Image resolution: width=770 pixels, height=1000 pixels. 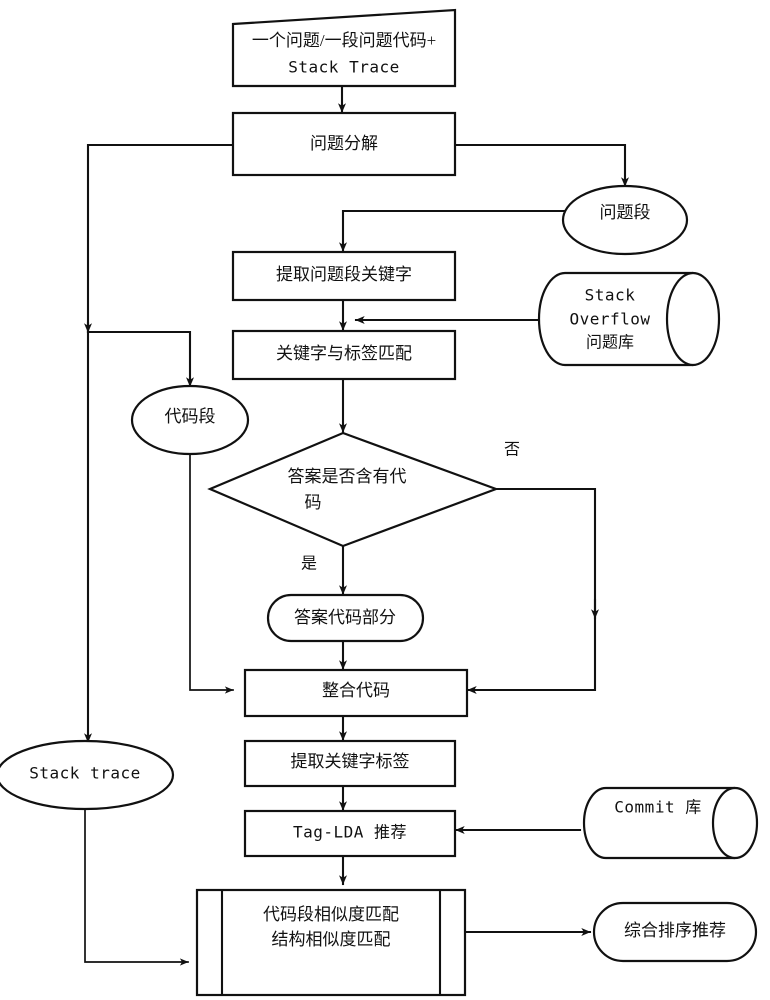 I want to click on node-similarity-match: 代码段相似度匹配 结构相似度匹配, so click(x=331, y=942).